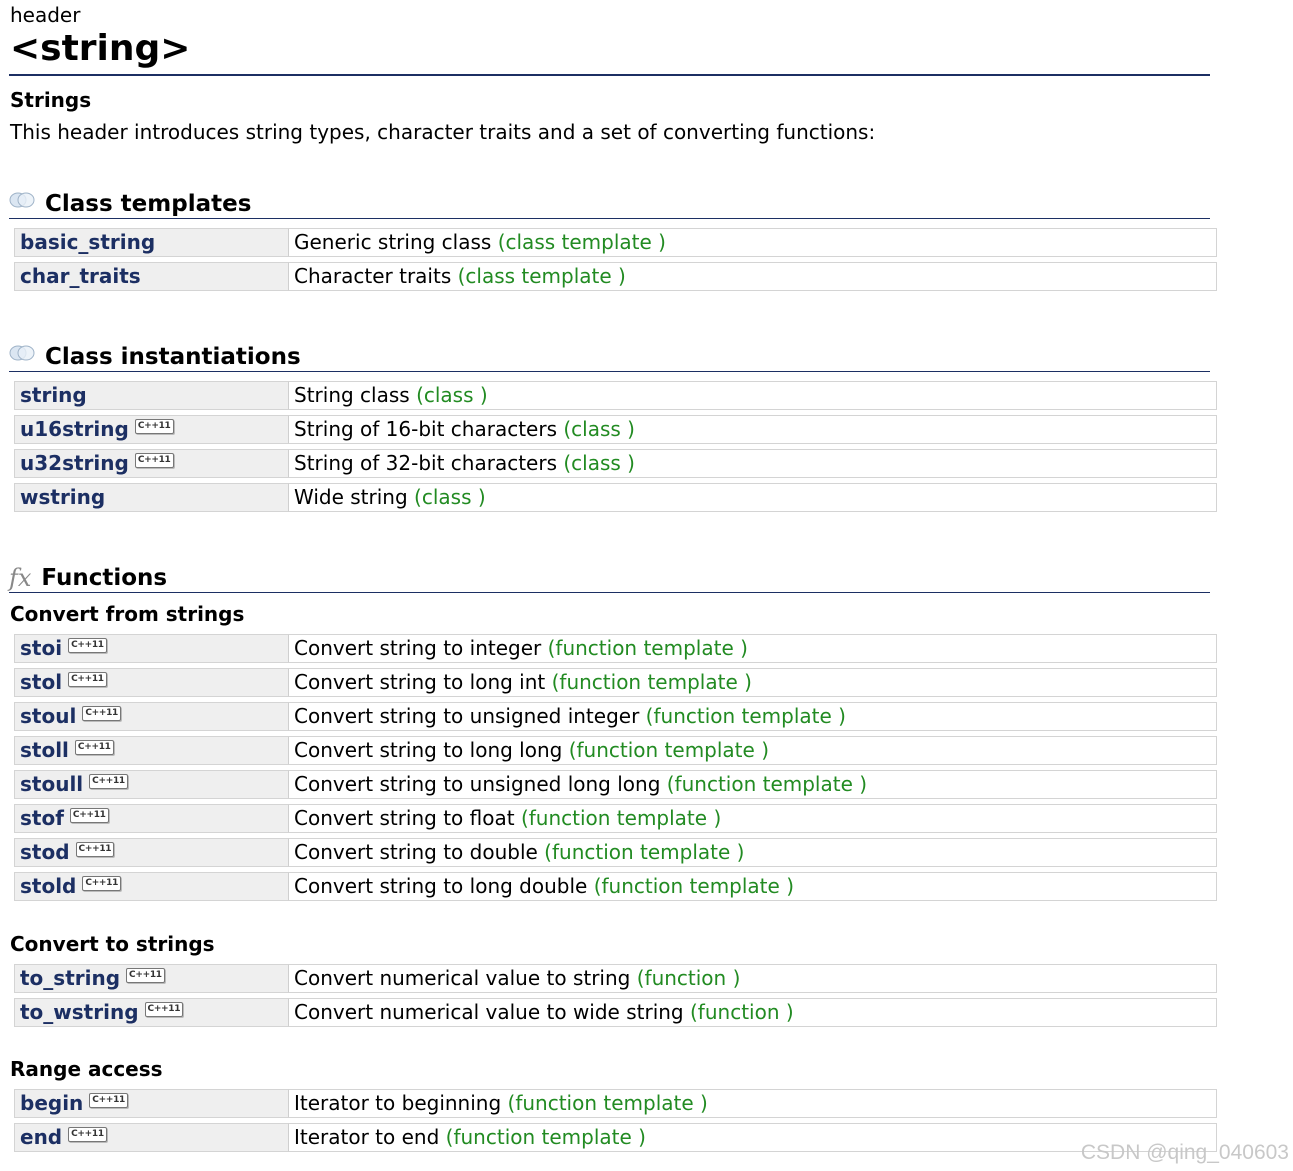 Image resolution: width=1293 pixels, height=1171 pixels. What do you see at coordinates (173, 357) in the screenshot?
I see `section-title: Class instantiations` at bounding box center [173, 357].